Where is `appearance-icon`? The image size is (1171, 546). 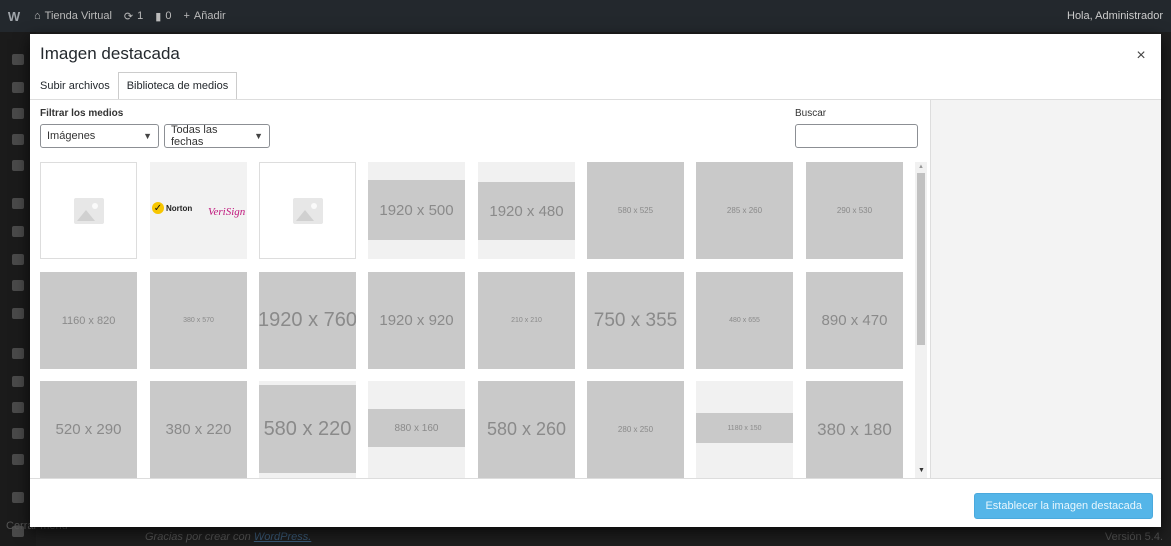
appearance-icon is located at coordinates (18, 353).